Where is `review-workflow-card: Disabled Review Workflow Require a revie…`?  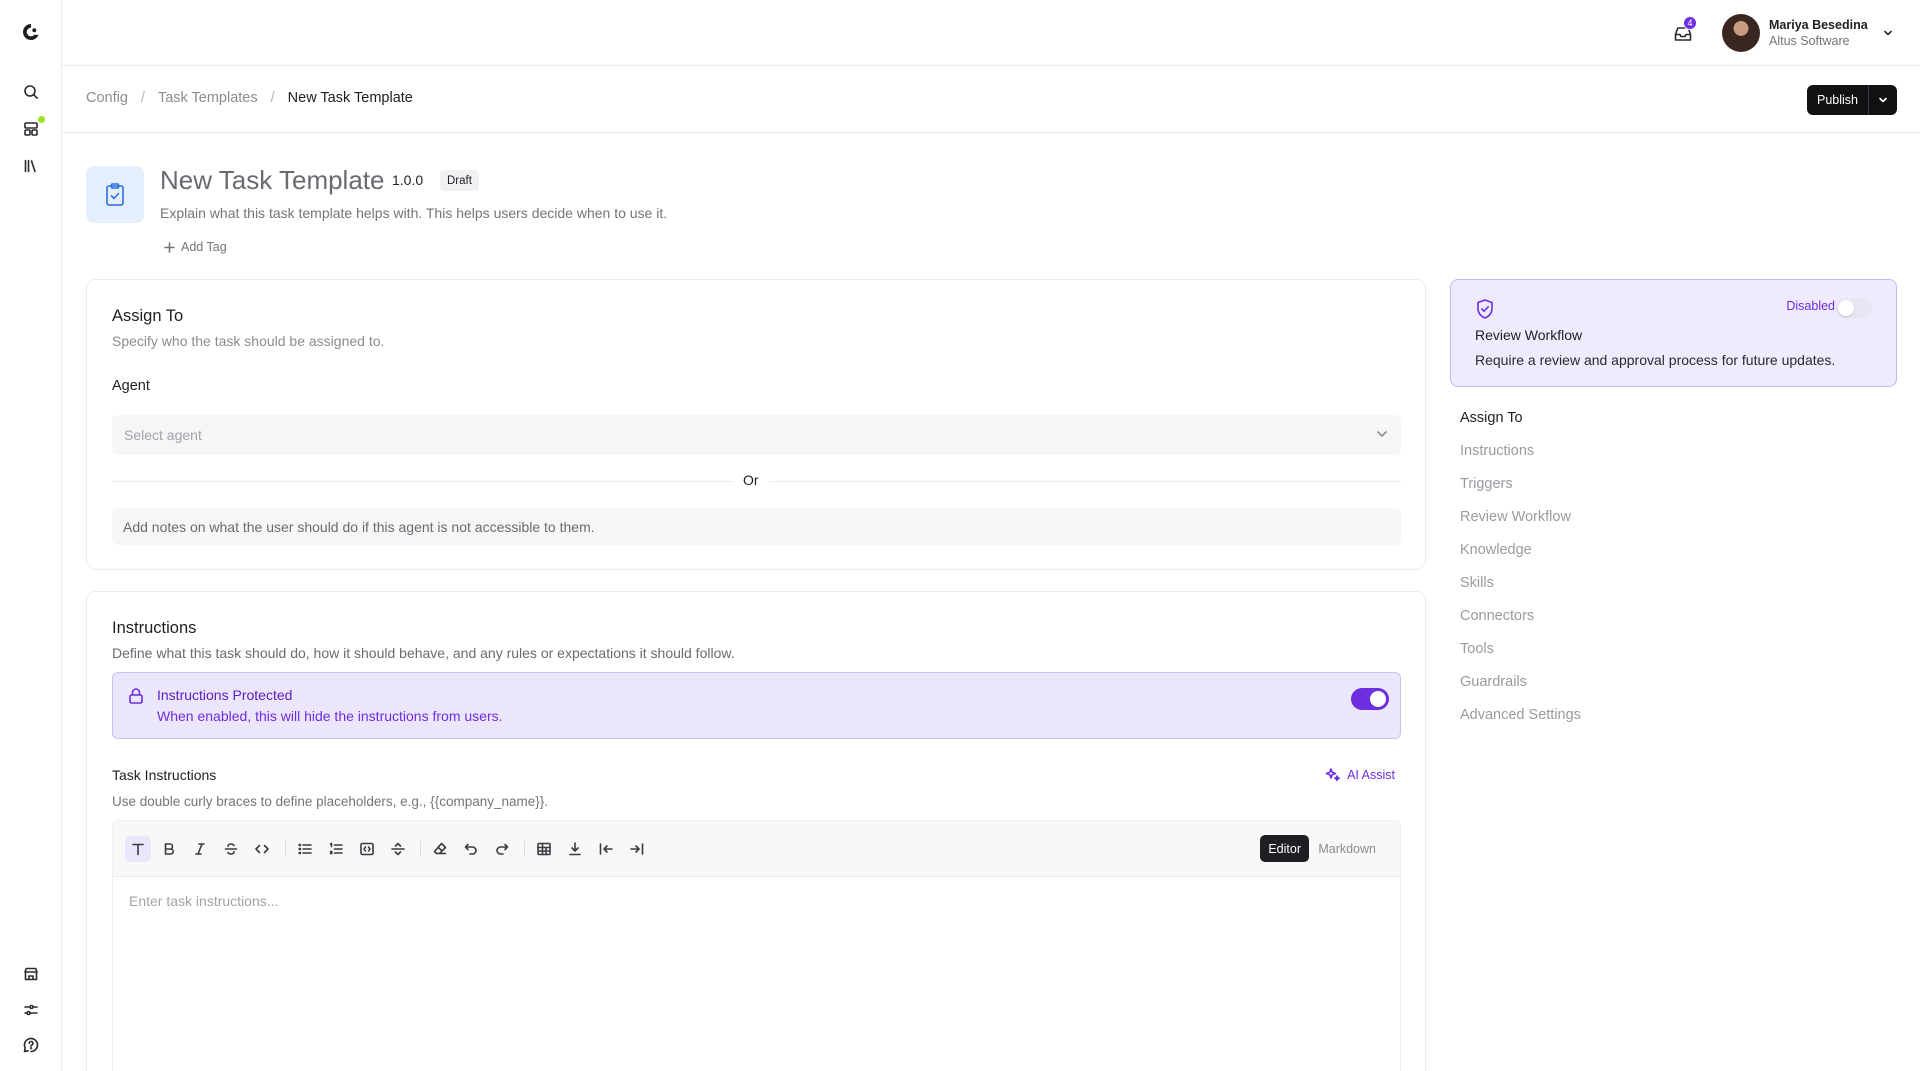
review-workflow-card: Disabled Review Workflow Require a revie… is located at coordinates (1673, 333).